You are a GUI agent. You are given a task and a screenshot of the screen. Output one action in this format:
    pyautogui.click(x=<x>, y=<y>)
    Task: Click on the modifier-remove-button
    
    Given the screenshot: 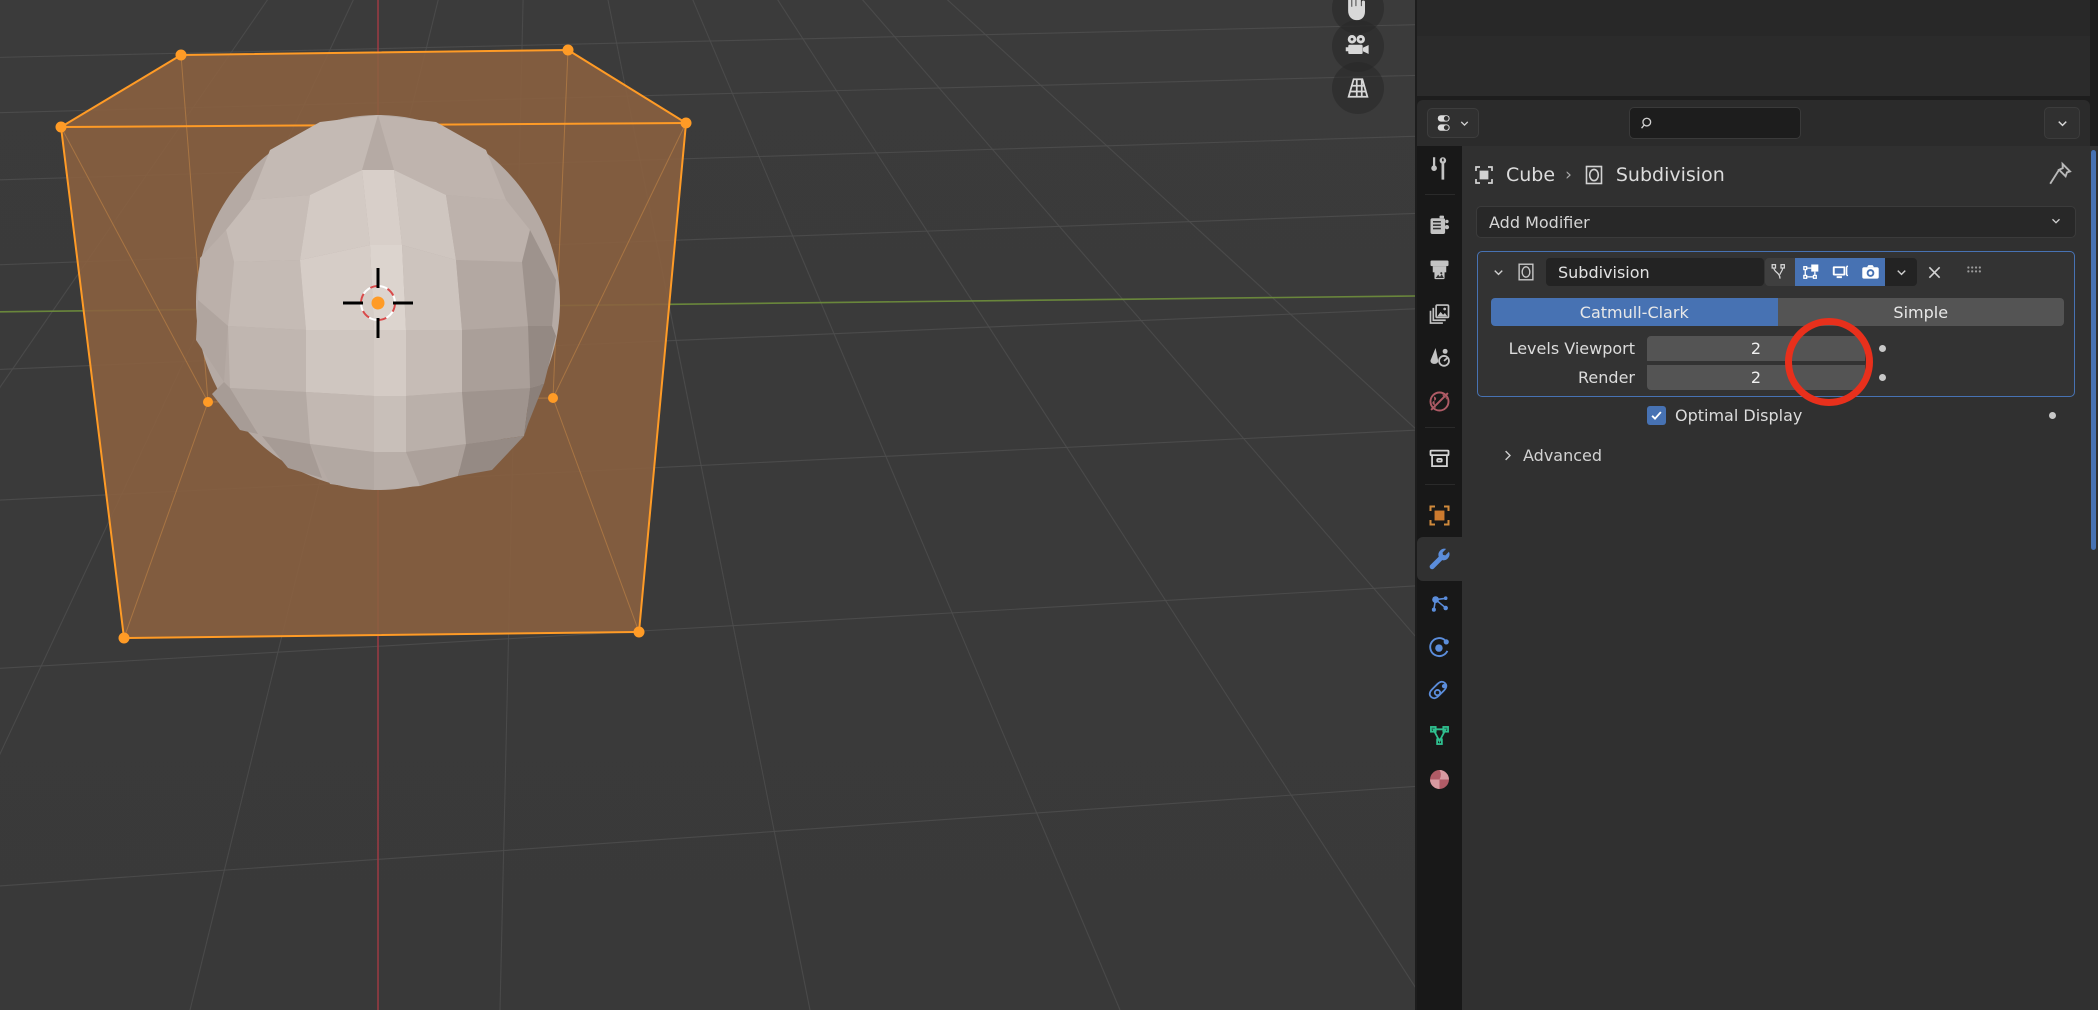 What is the action you would take?
    pyautogui.click(x=1934, y=272)
    